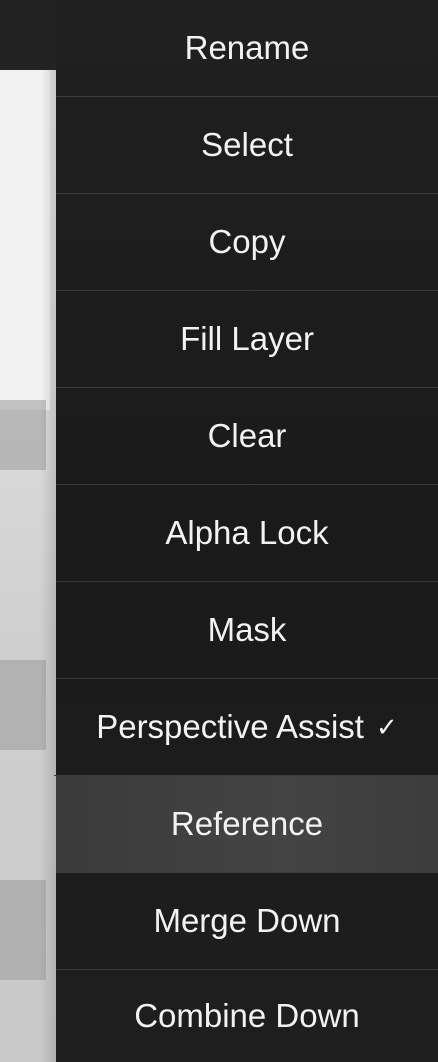 The image size is (438, 1062). I want to click on menu-item-clear: Clear, so click(247, 436).